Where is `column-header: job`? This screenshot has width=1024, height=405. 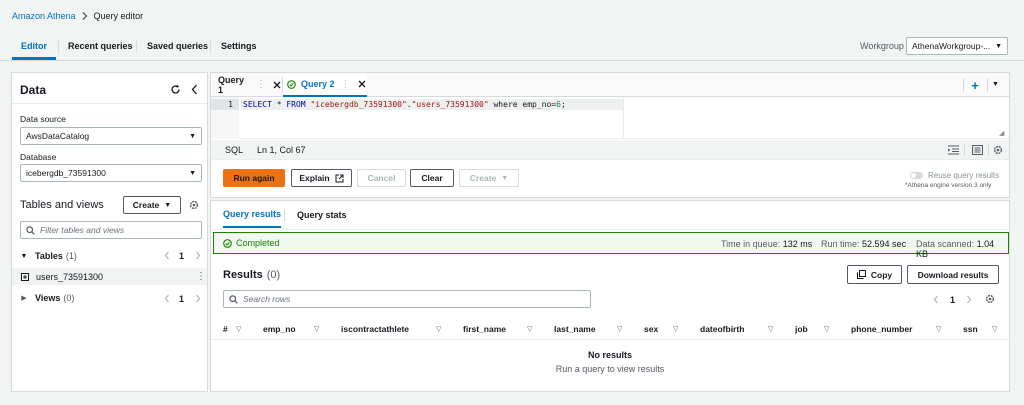
column-header: job is located at coordinates (801, 329).